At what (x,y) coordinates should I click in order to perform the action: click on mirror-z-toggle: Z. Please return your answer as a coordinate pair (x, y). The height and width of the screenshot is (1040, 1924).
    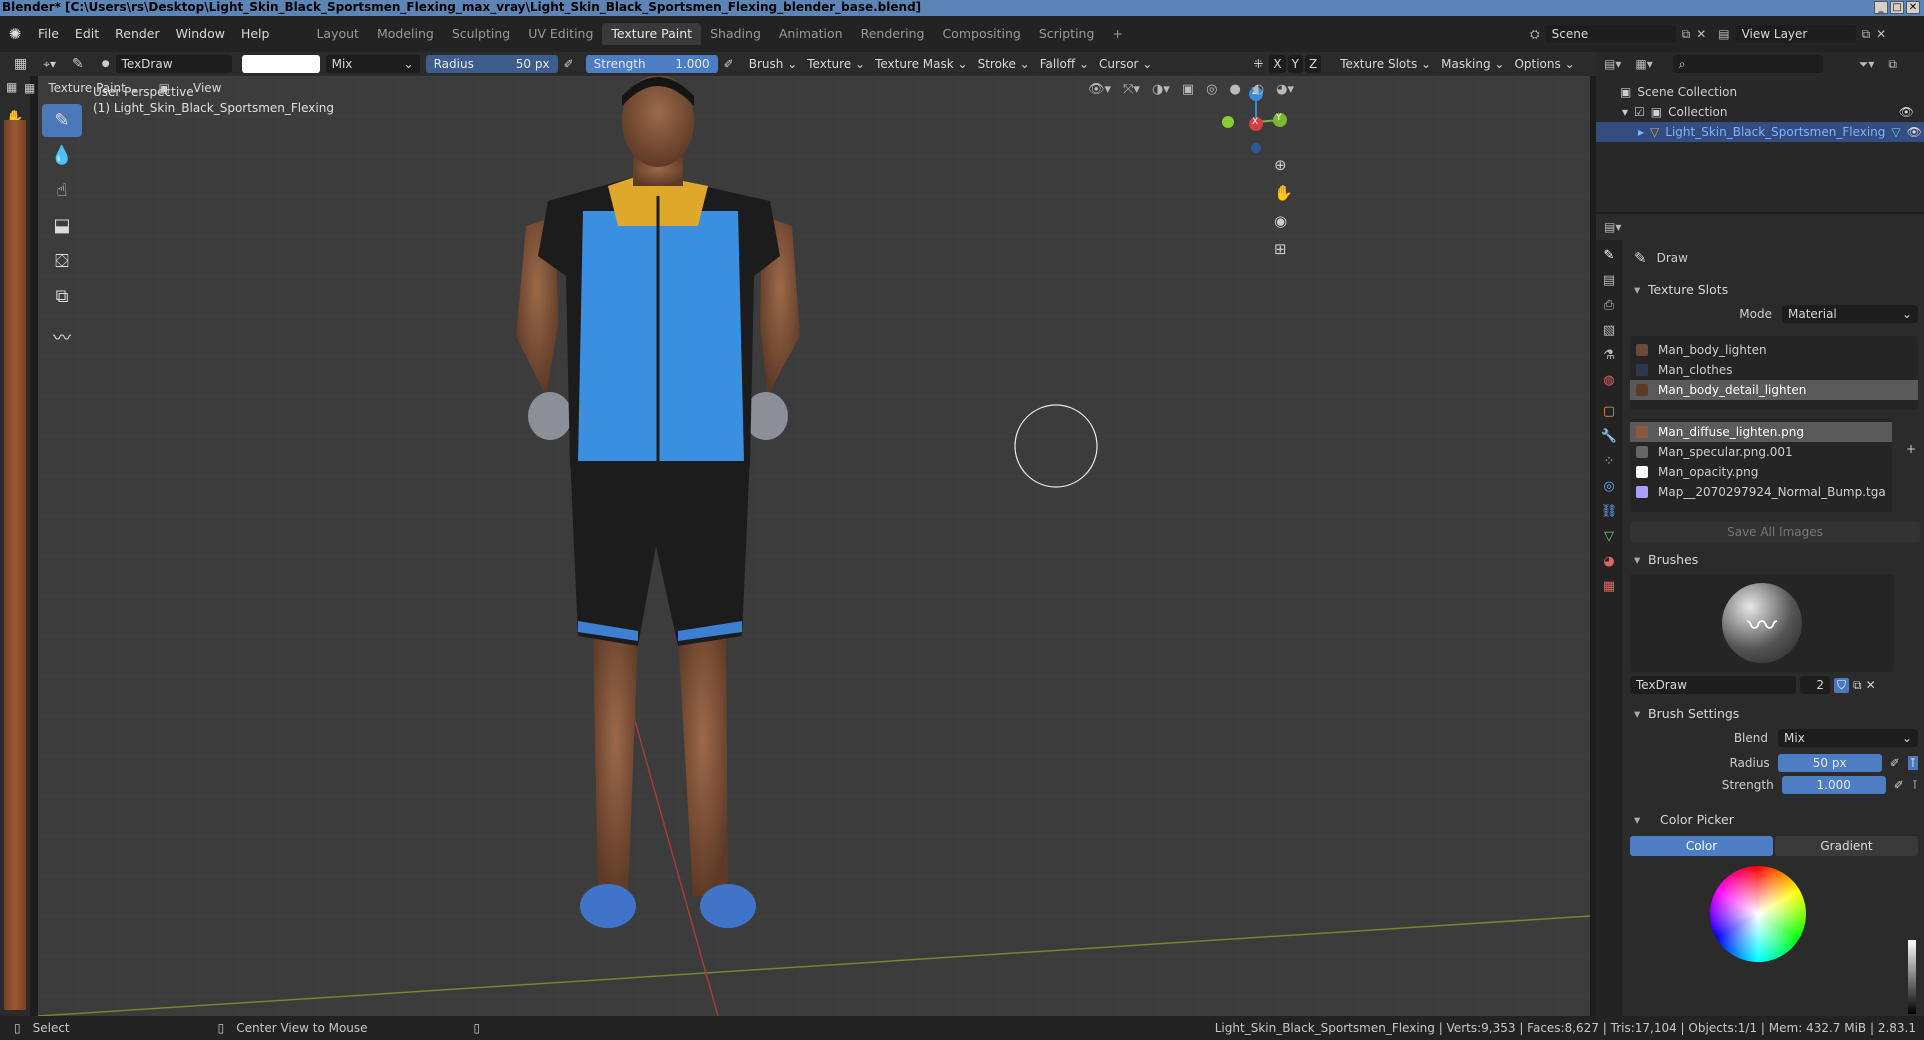
    Looking at the image, I should click on (1313, 64).